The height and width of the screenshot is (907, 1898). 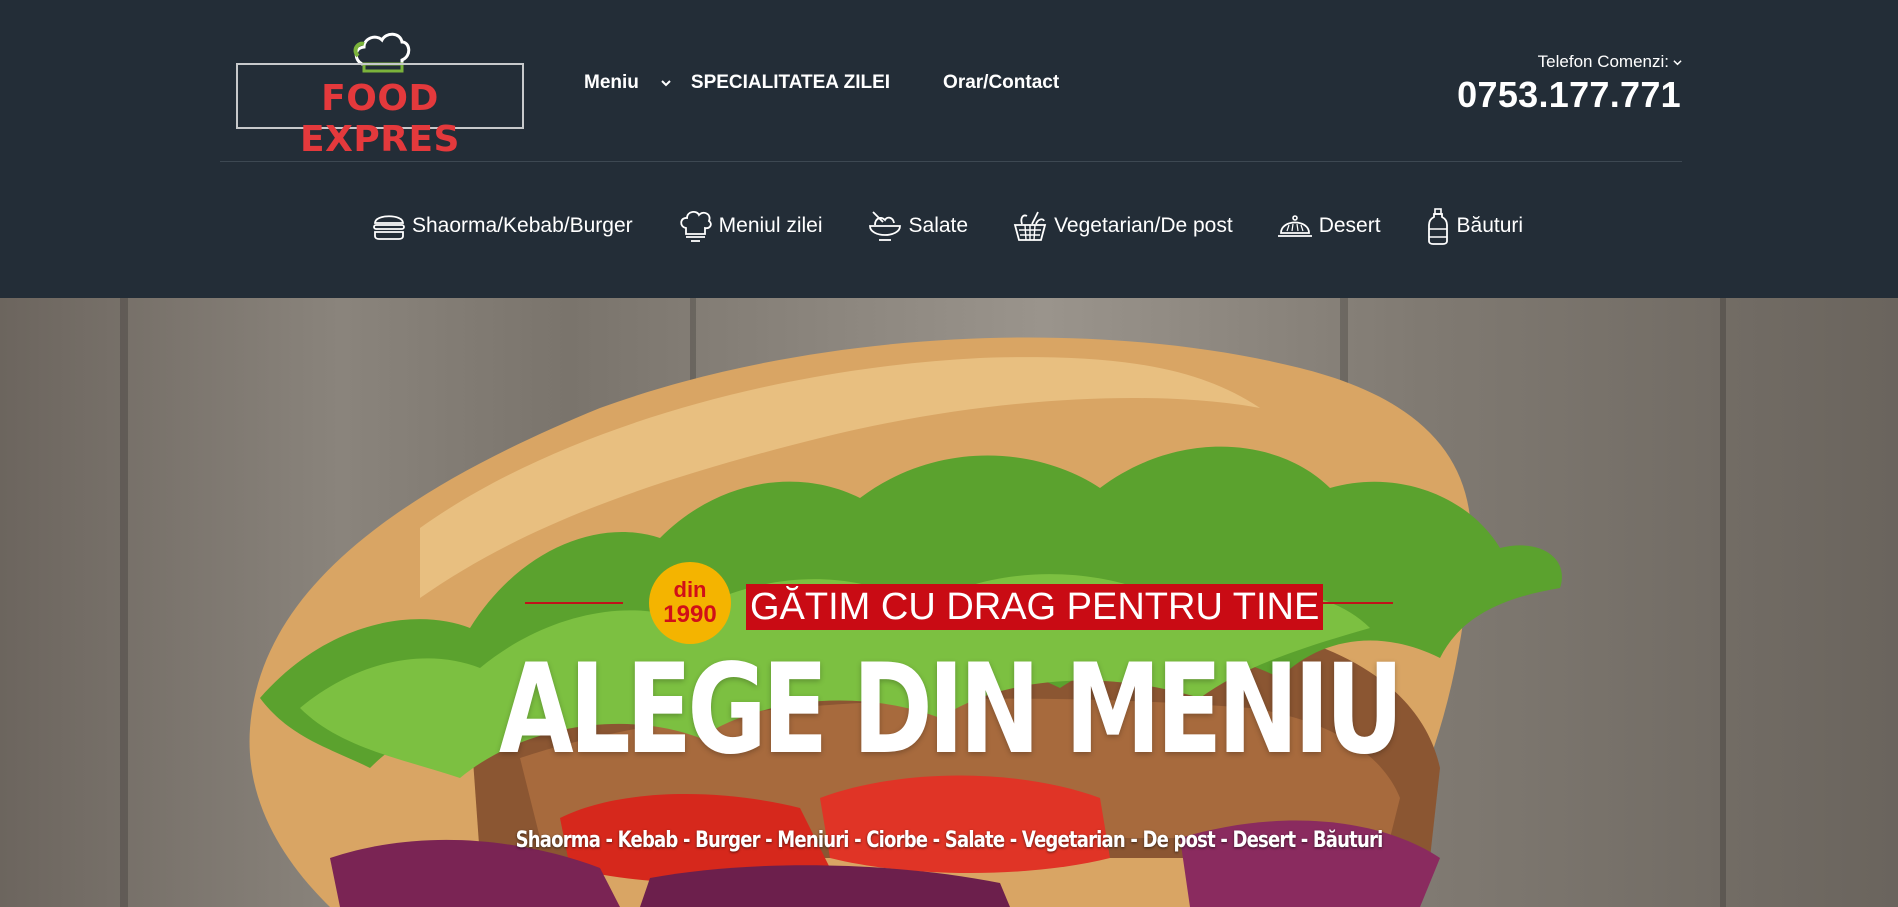 I want to click on category-label: Vegetarian/De post, so click(x=1143, y=225).